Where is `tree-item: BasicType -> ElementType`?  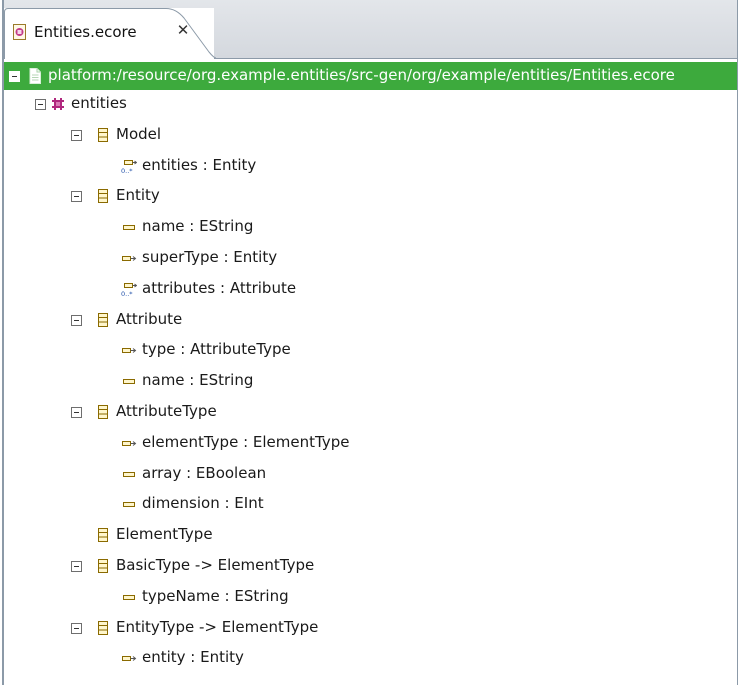 tree-item: BasicType -> ElementType is located at coordinates (369, 566).